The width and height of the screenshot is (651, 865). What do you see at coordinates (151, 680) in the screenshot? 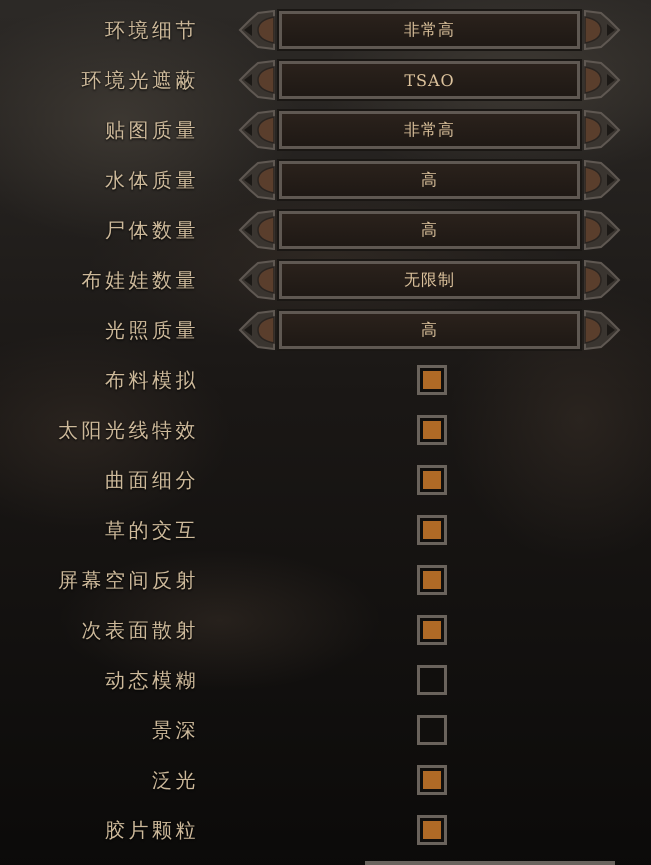
I see `setting-label: 动态模糊` at bounding box center [151, 680].